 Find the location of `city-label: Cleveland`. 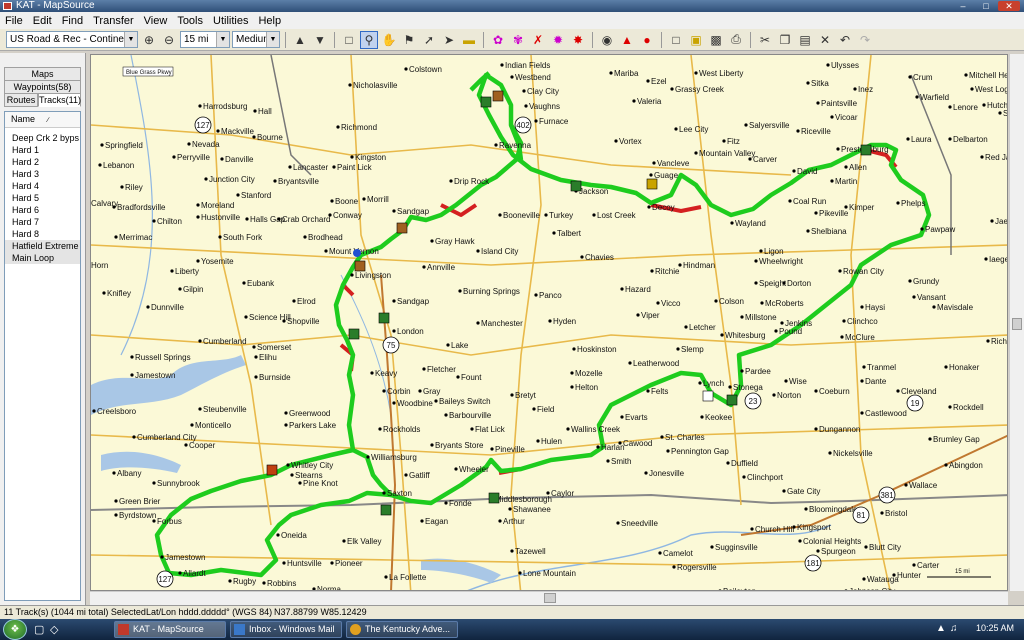

city-label: Cleveland is located at coordinates (919, 391).